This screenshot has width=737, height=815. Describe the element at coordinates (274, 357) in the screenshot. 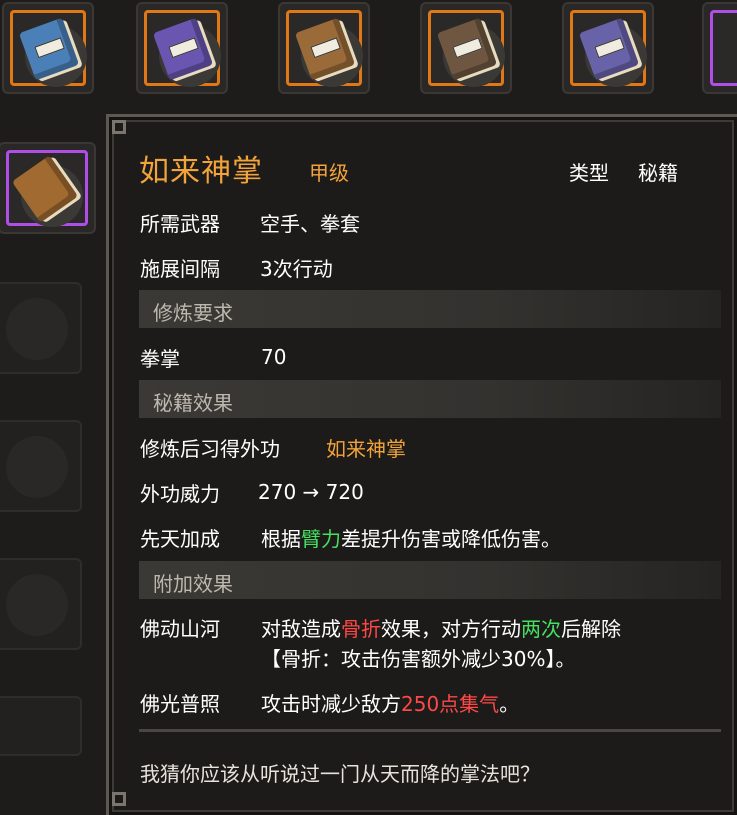

I see `skill-value: 70` at that location.